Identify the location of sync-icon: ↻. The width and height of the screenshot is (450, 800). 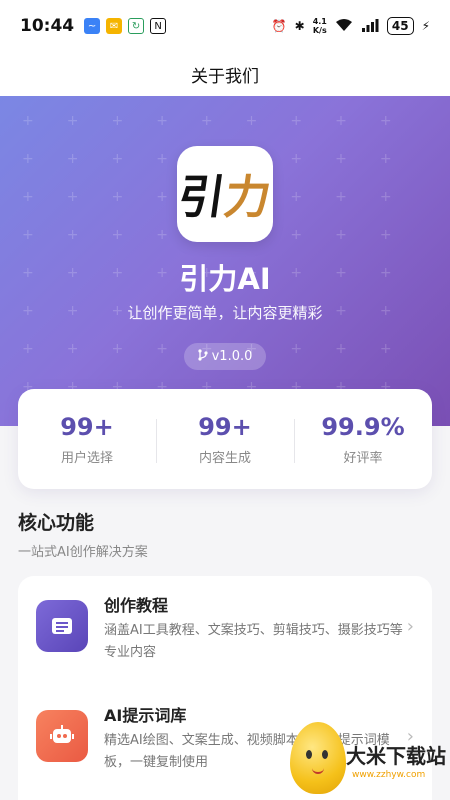
(136, 26).